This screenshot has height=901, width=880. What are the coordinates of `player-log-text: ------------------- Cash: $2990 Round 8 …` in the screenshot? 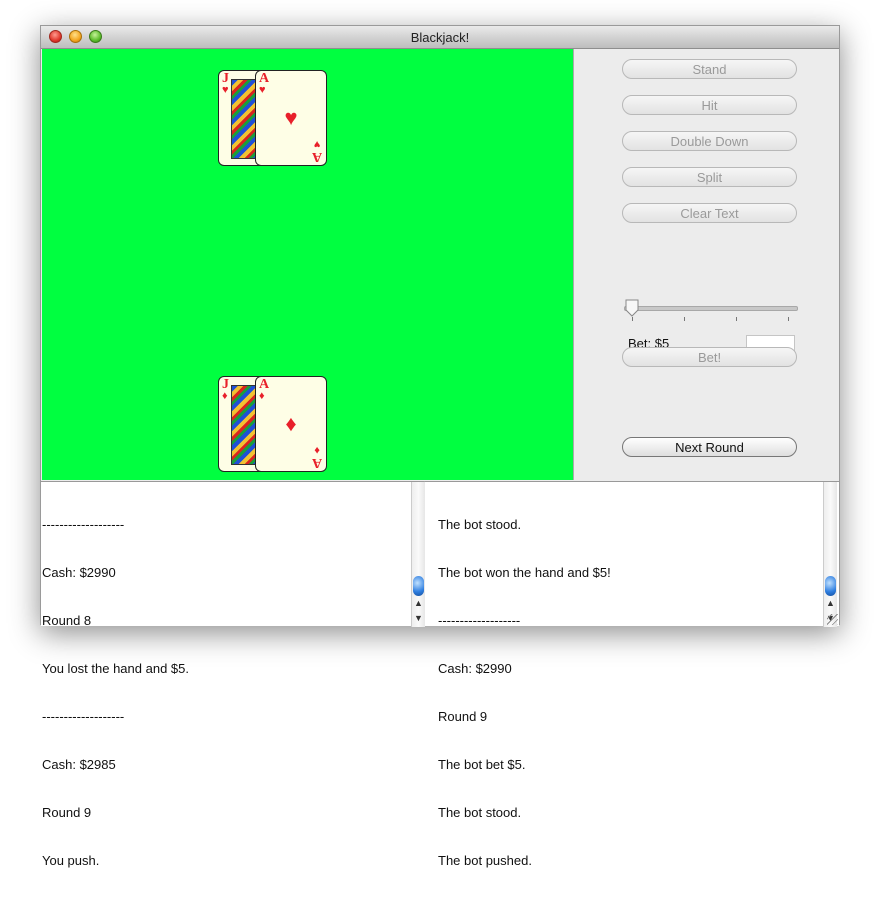 It's located at (115, 693).